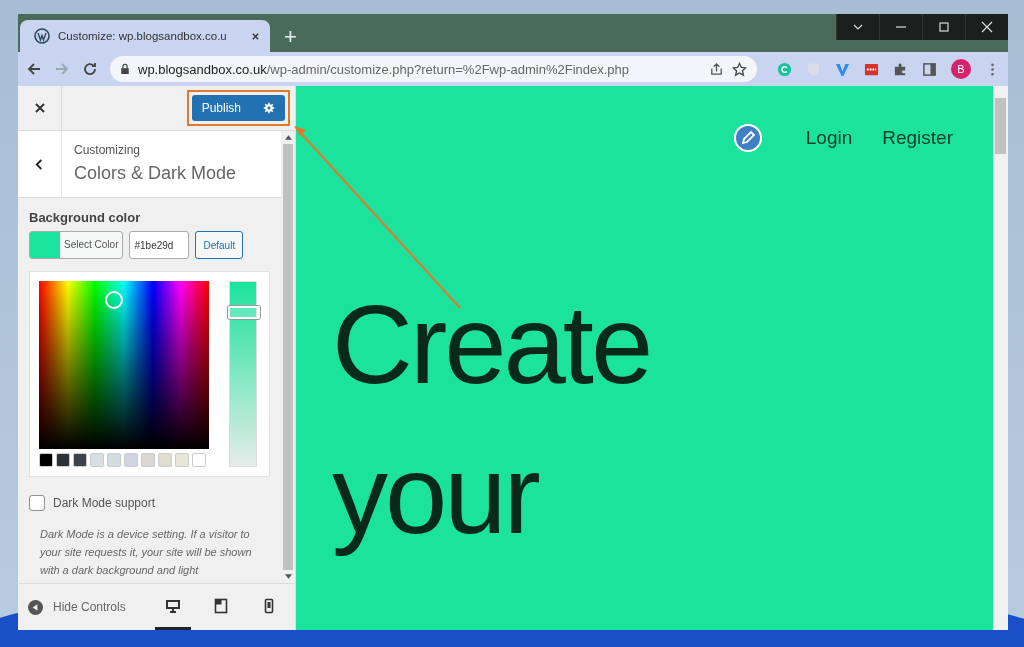 The width and height of the screenshot is (1024, 647). What do you see at coordinates (900, 69) in the screenshot?
I see `puzzle-icon` at bounding box center [900, 69].